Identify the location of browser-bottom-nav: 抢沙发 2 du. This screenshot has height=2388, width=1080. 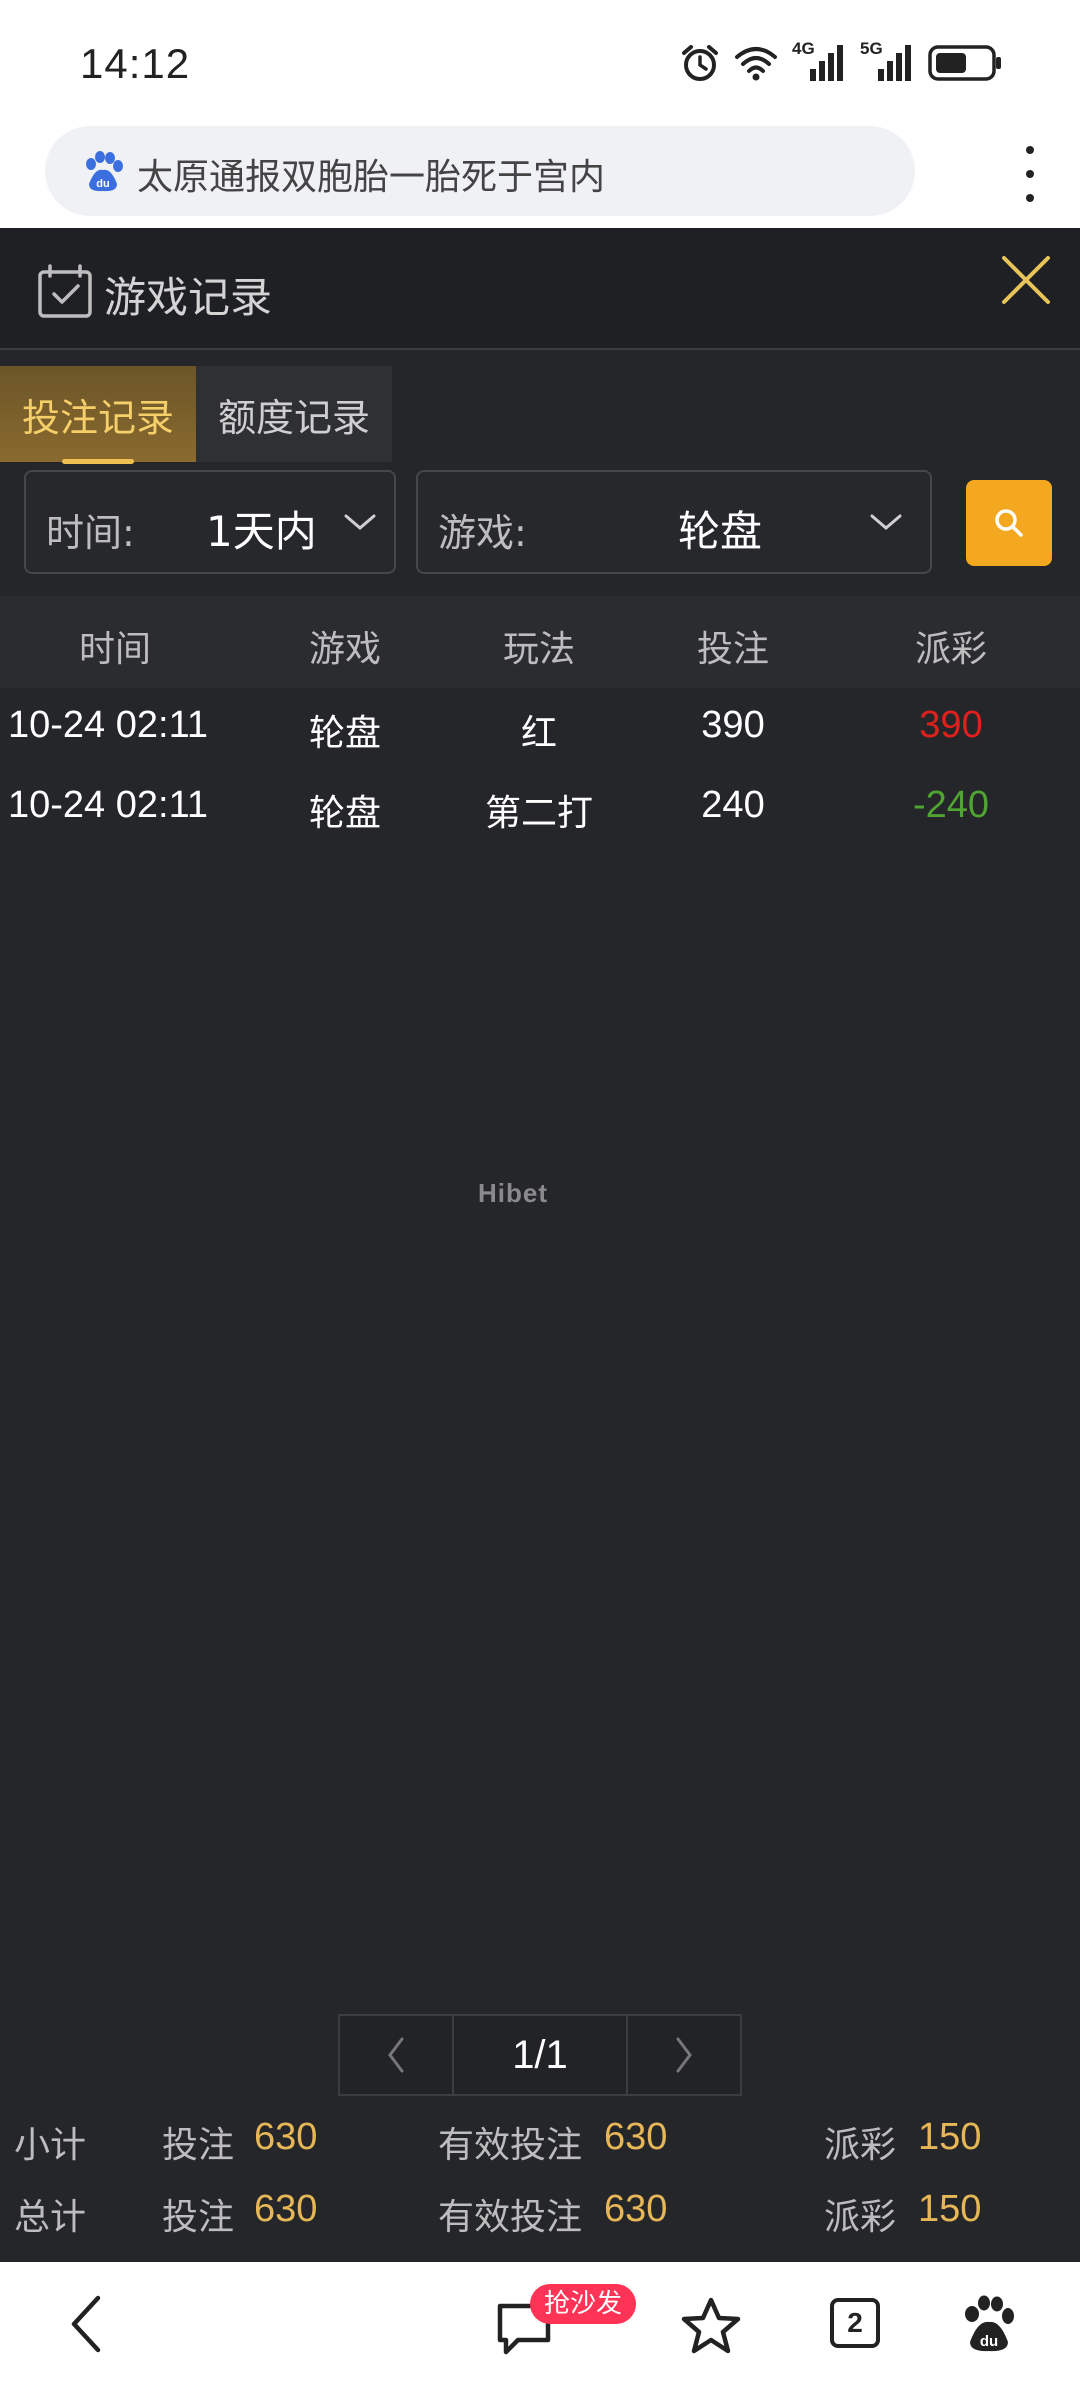
(540, 2325).